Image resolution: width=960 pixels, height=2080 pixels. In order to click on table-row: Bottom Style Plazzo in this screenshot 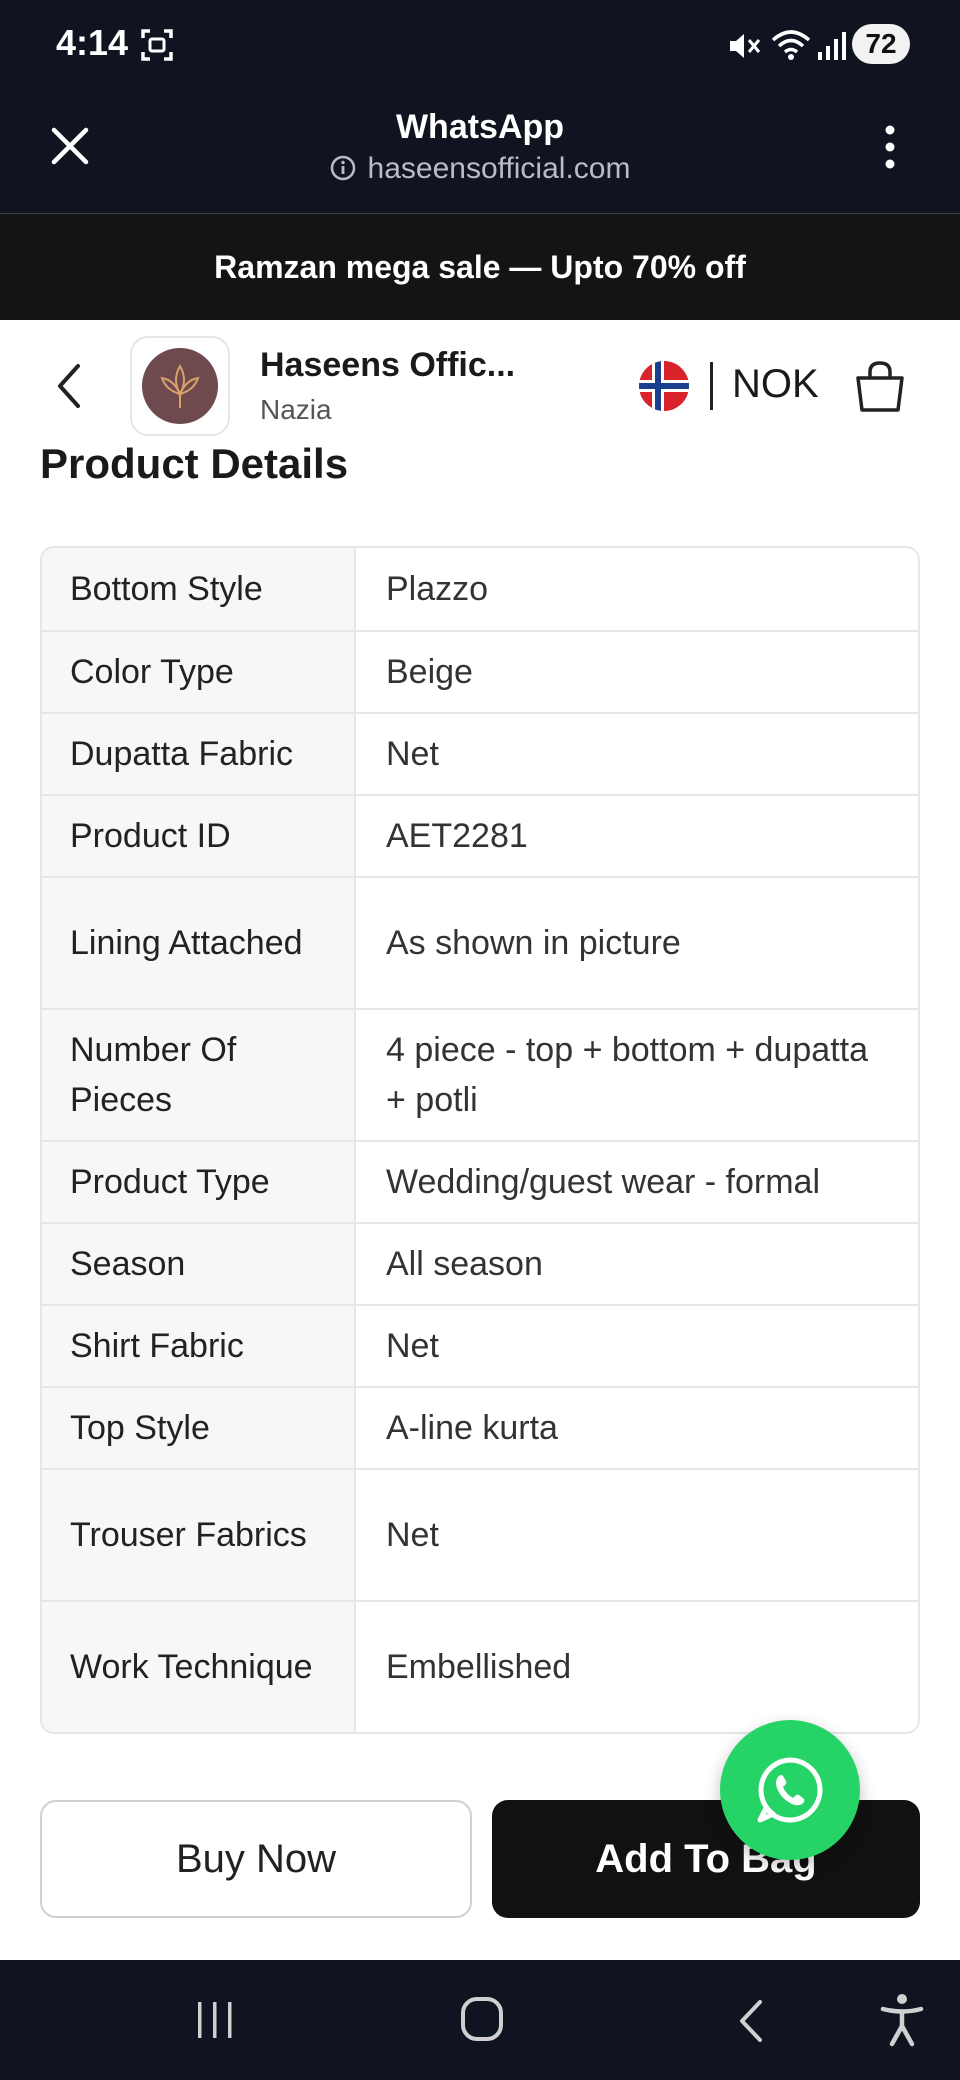, I will do `click(480, 589)`.